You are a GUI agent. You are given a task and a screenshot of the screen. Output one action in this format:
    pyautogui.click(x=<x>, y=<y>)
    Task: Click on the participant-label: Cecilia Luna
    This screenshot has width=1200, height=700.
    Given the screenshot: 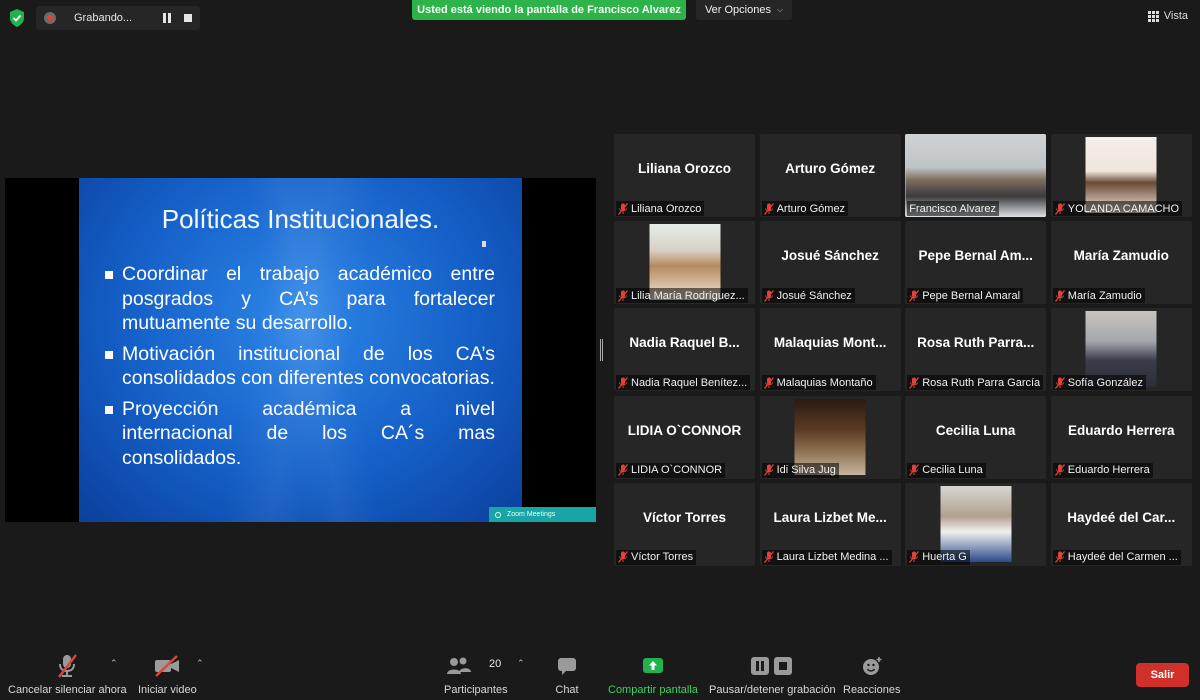 What is the action you would take?
    pyautogui.click(x=946, y=470)
    